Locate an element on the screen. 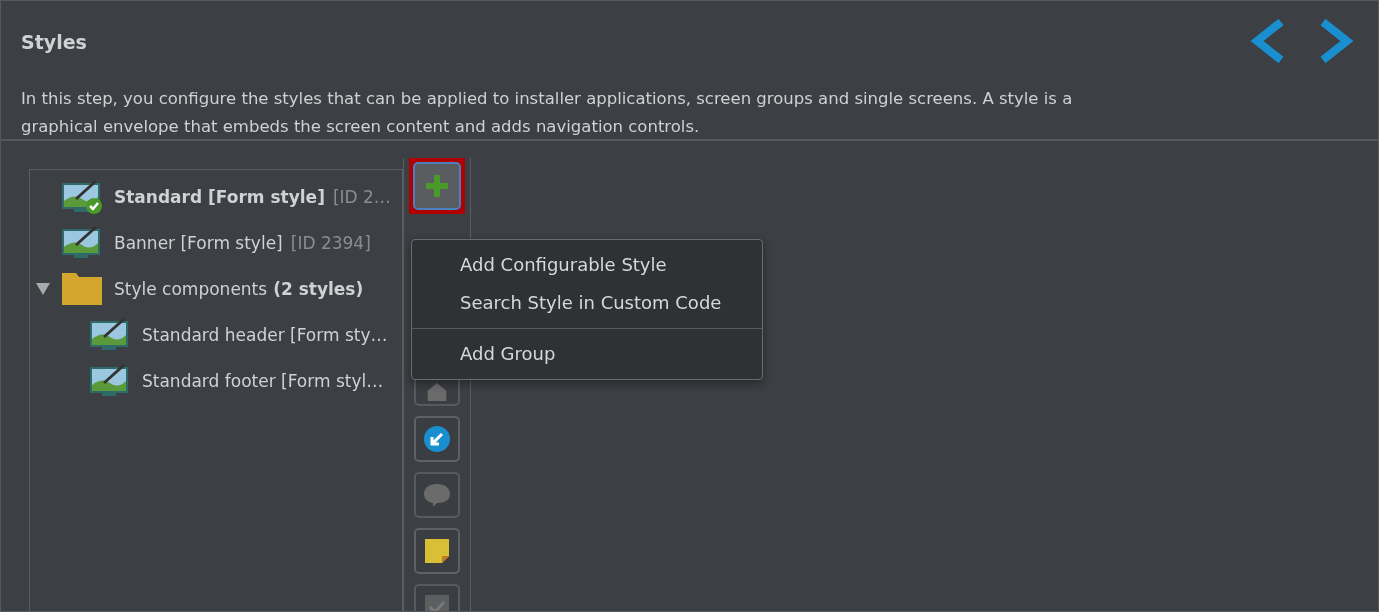 The height and width of the screenshot is (612, 1379). tree-item-label: Standard [Form style] is located at coordinates (219, 197).